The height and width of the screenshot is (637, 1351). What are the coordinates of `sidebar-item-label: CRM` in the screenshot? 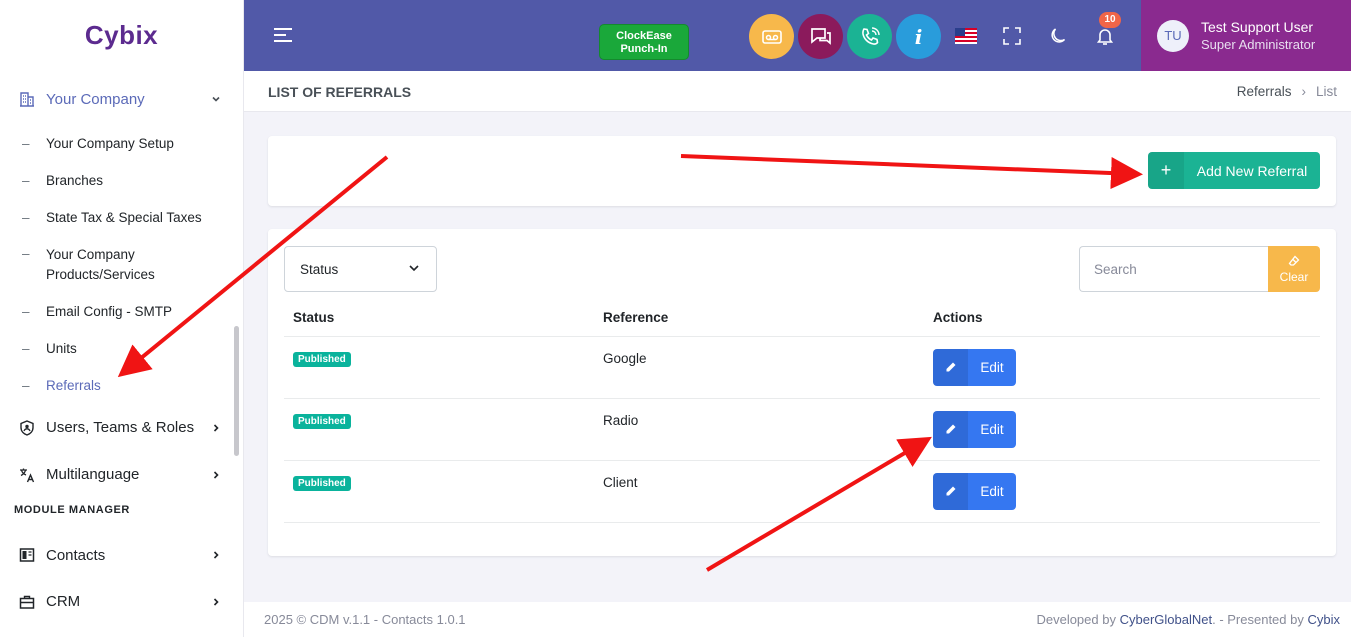 It's located at (63, 601).